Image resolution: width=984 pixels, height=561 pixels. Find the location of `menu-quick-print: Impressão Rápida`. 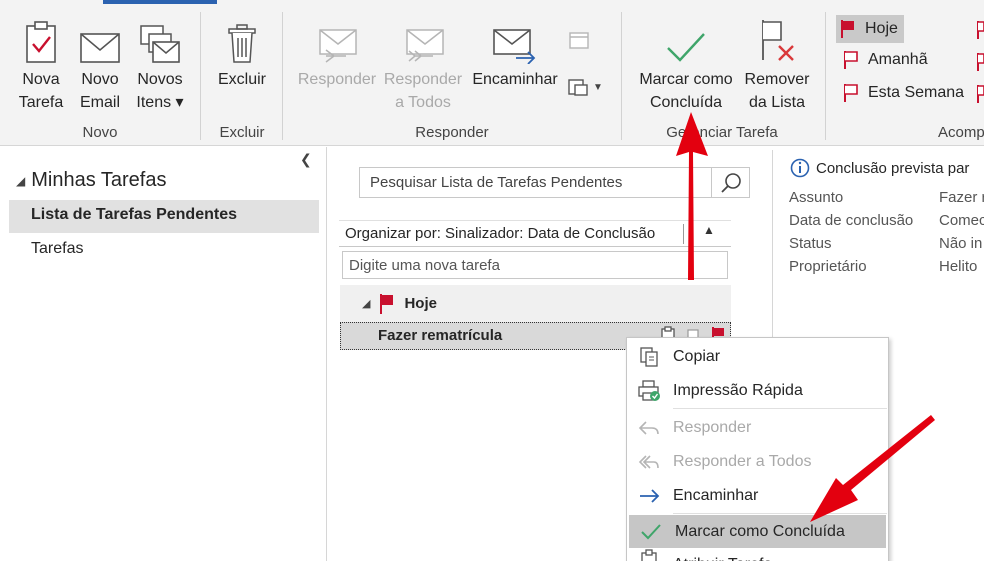

menu-quick-print: Impressão Rápida is located at coordinates (757, 390).